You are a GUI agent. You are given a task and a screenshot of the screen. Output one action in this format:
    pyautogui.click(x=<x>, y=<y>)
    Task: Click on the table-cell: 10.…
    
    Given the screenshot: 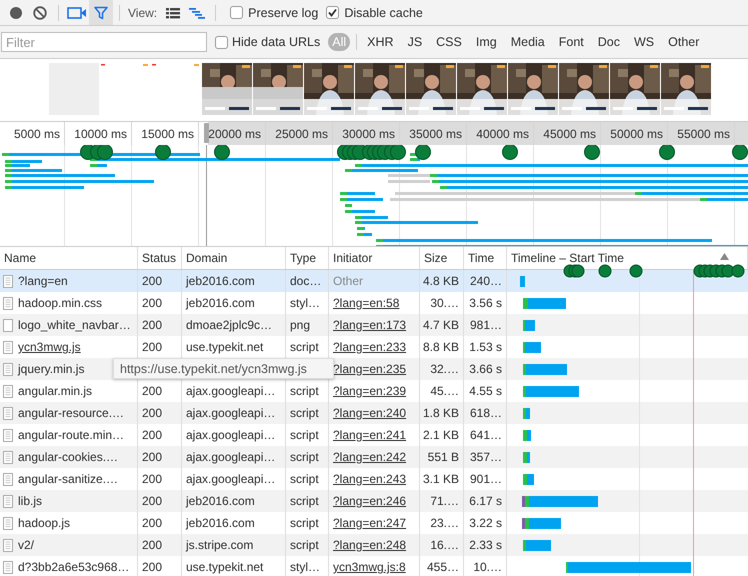 What is the action you would take?
    pyautogui.click(x=487, y=567)
    